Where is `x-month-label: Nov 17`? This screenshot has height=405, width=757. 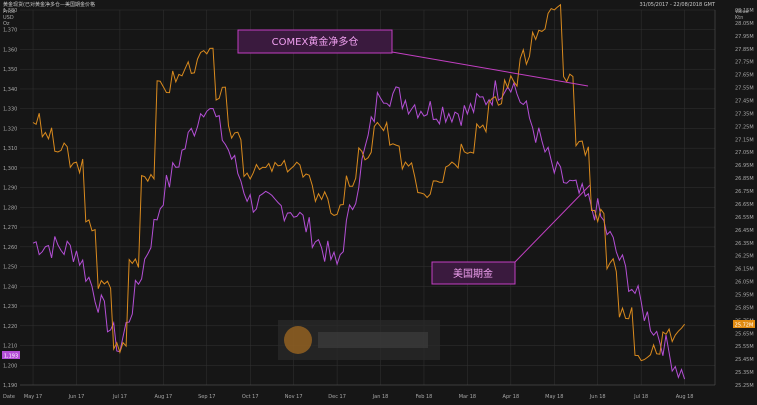
x-month-label: Nov 17 is located at coordinates (294, 397).